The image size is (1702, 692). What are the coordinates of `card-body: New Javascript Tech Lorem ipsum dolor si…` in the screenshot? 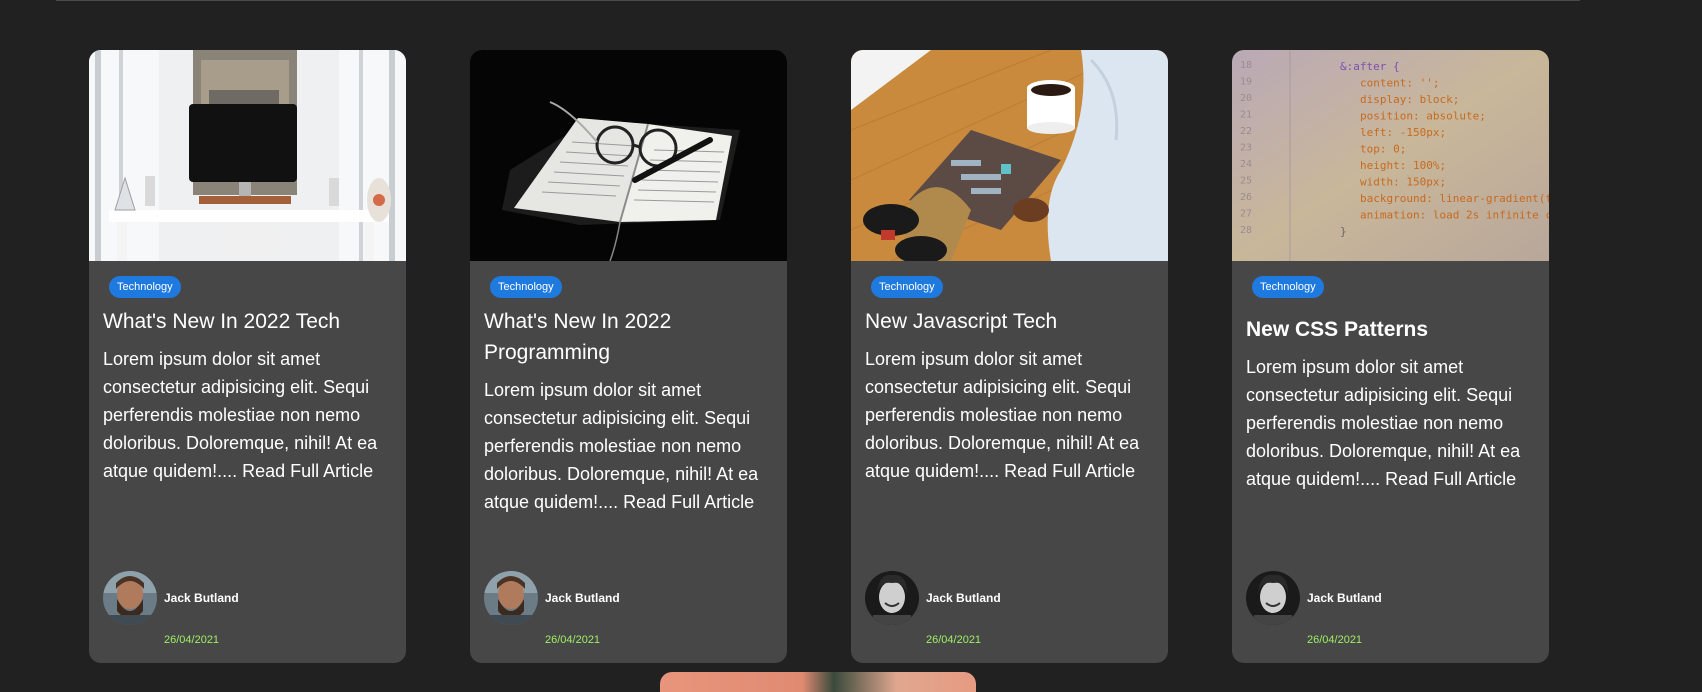 It's located at (1010, 395).